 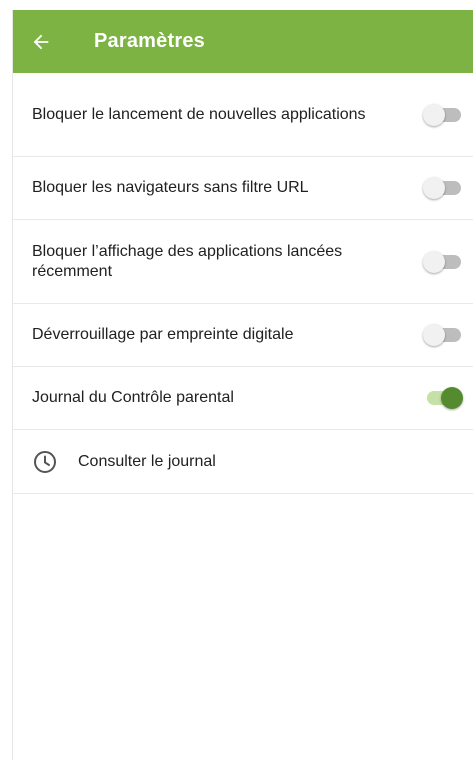 I want to click on setting-parental-control-journal: Journal du Contrôle parental, so click(x=243, y=398).